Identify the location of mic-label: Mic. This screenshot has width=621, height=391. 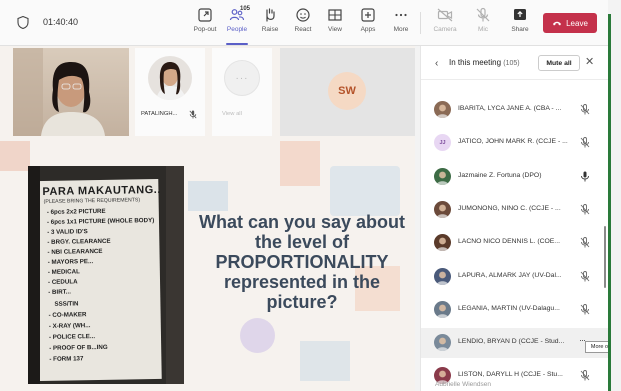
(483, 29).